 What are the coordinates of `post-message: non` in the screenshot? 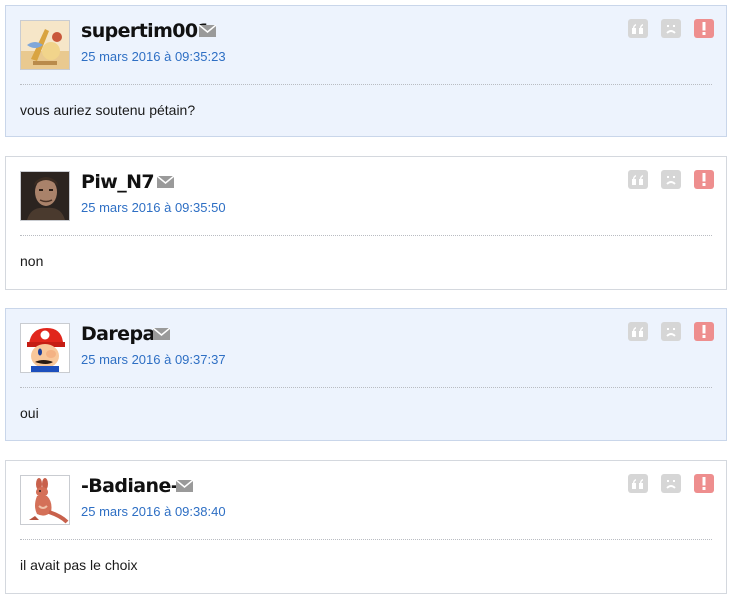 It's located at (32, 261).